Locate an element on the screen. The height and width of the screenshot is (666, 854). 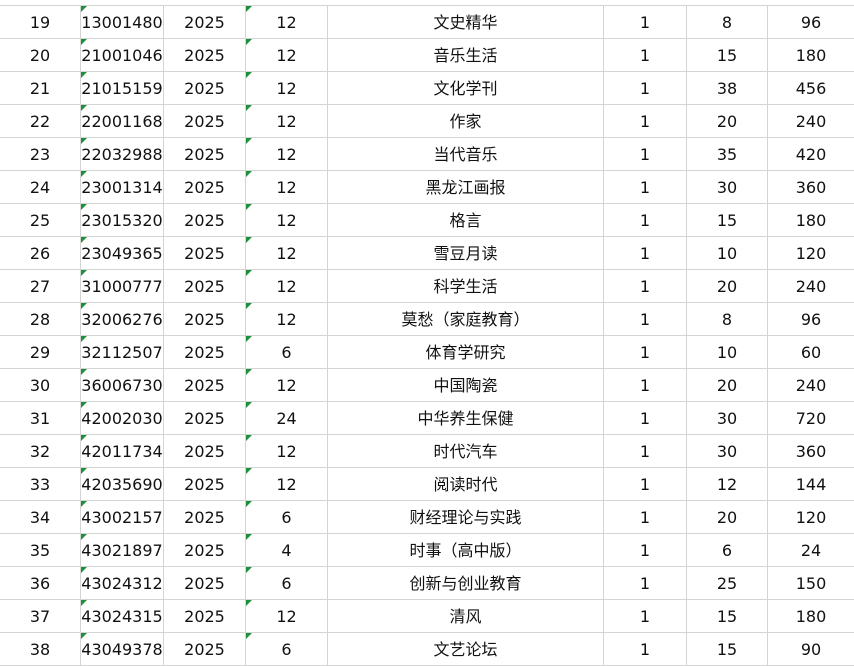
row-number-cell: 24 is located at coordinates (40, 187).